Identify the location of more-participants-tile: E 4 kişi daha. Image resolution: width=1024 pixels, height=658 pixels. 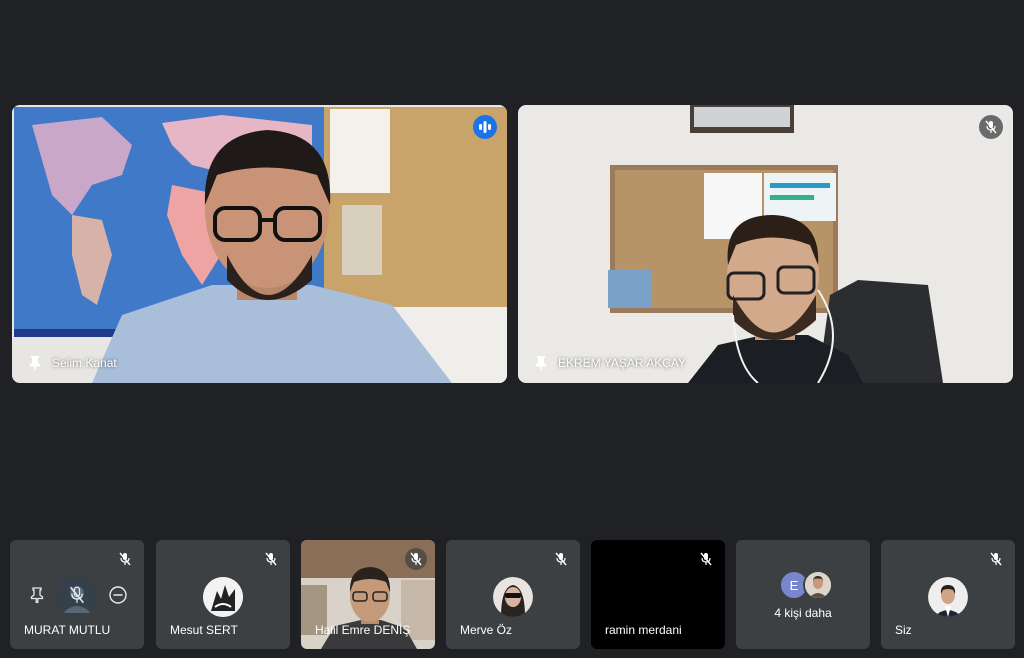
(803, 594).